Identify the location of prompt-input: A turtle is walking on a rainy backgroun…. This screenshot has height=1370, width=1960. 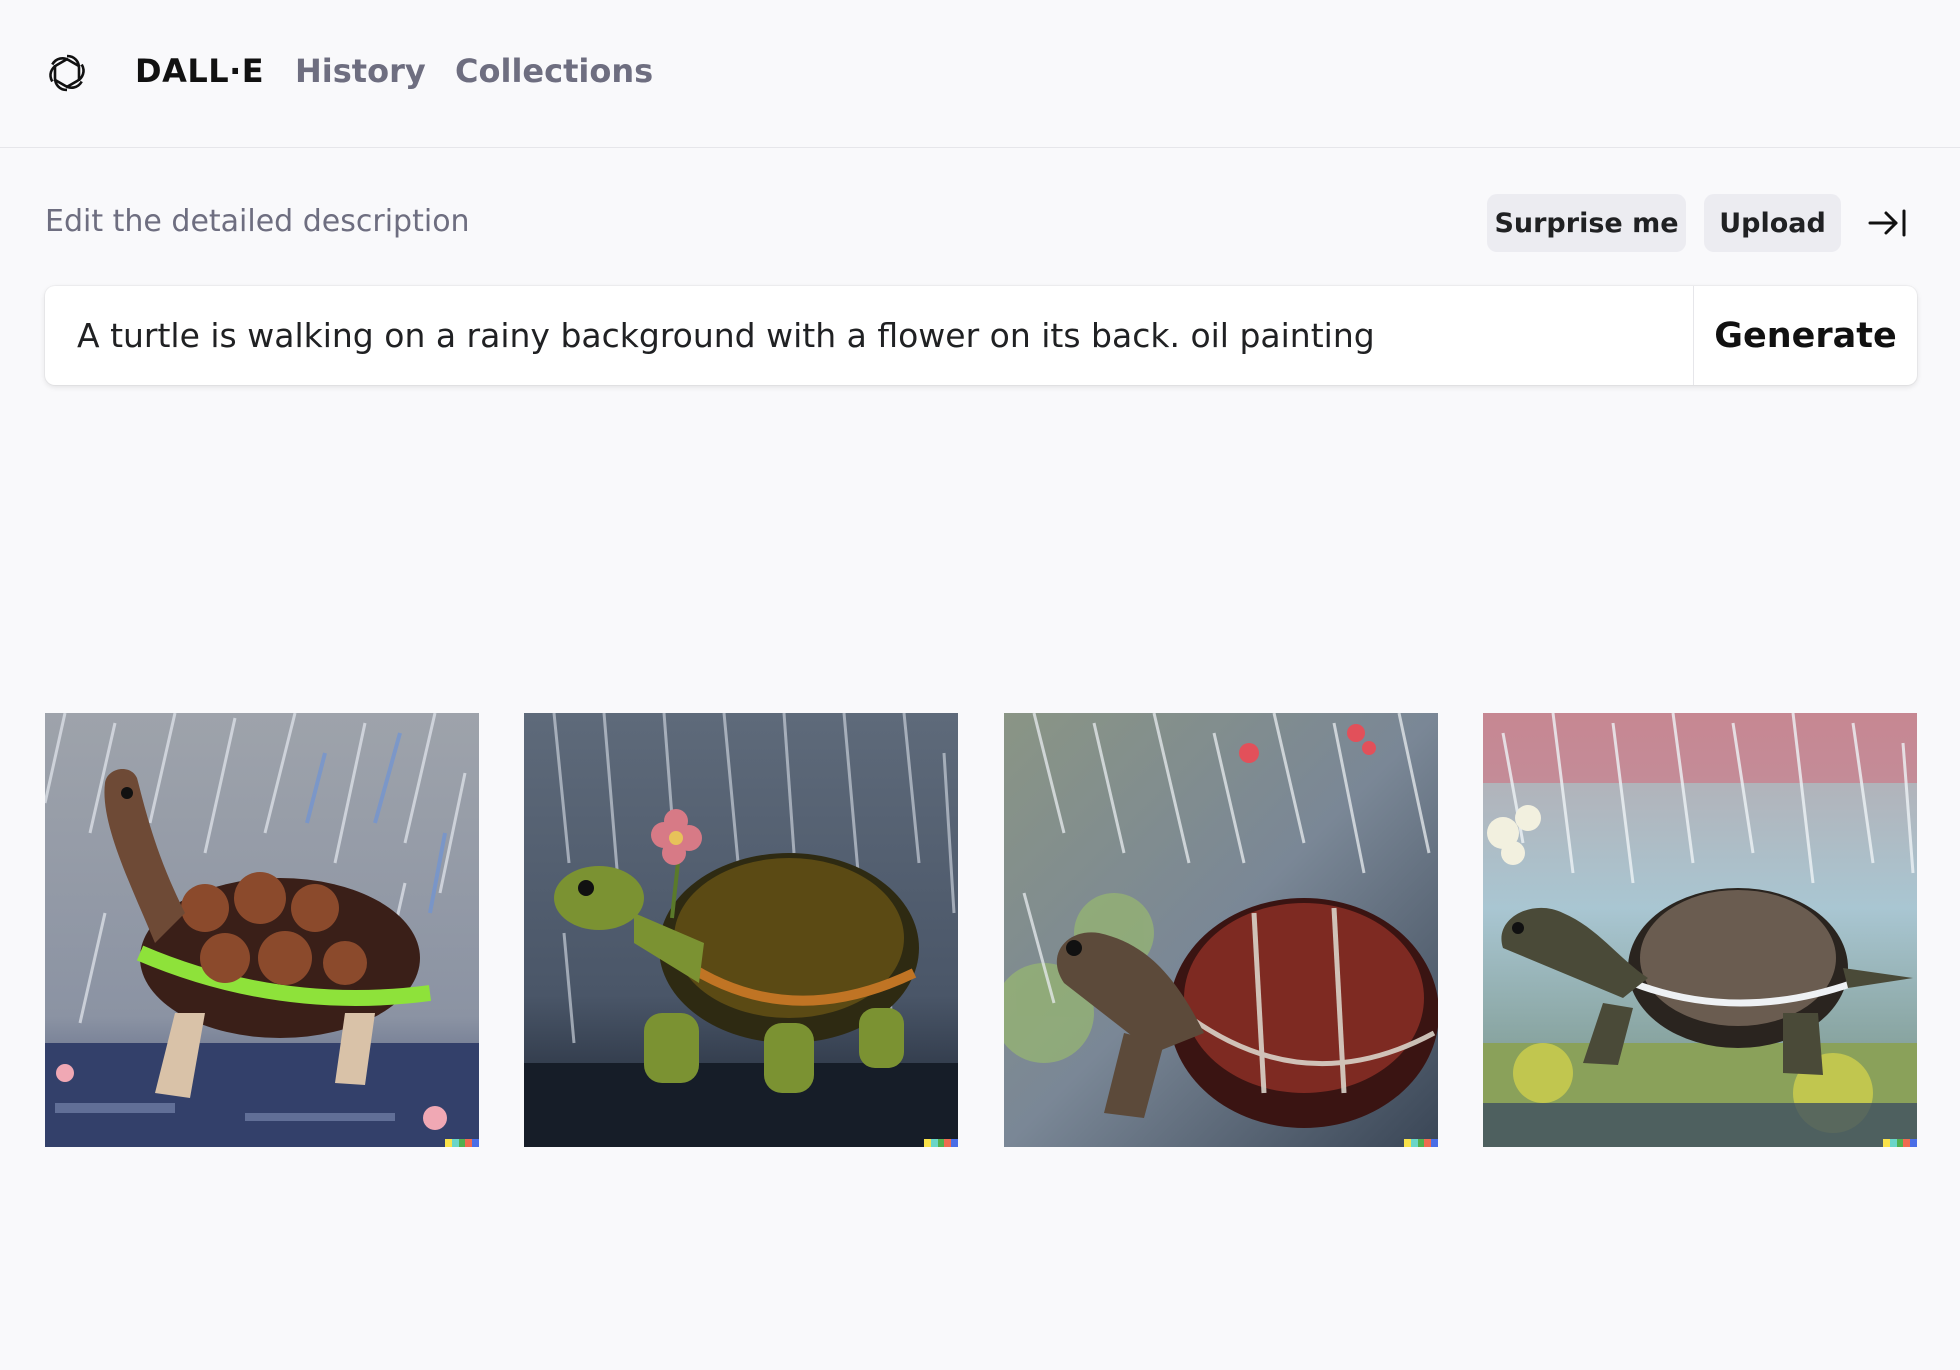
(887, 335).